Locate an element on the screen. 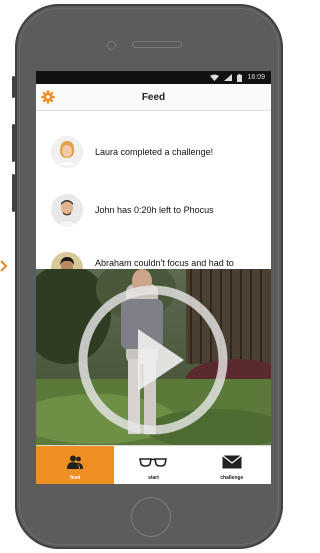  volume-up-button is located at coordinates (13, 143).